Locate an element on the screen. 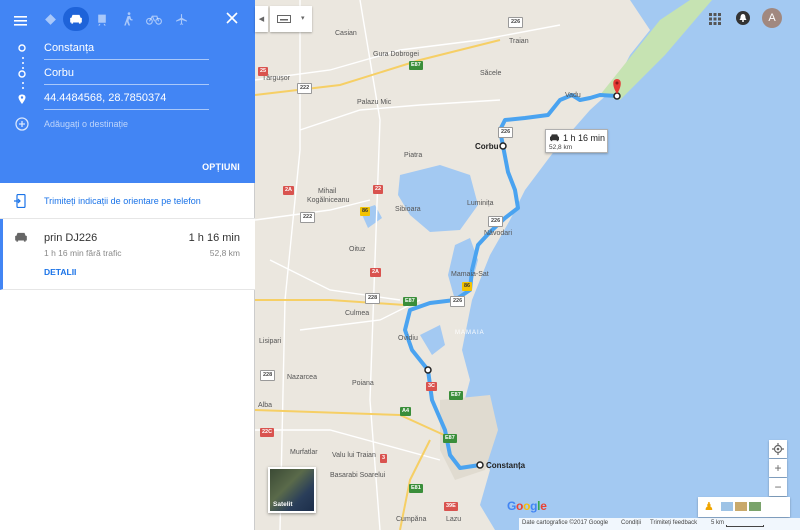 The height and width of the screenshot is (530, 800). add-destination-input: Adăugați o destinație is located at coordinates (126, 125).